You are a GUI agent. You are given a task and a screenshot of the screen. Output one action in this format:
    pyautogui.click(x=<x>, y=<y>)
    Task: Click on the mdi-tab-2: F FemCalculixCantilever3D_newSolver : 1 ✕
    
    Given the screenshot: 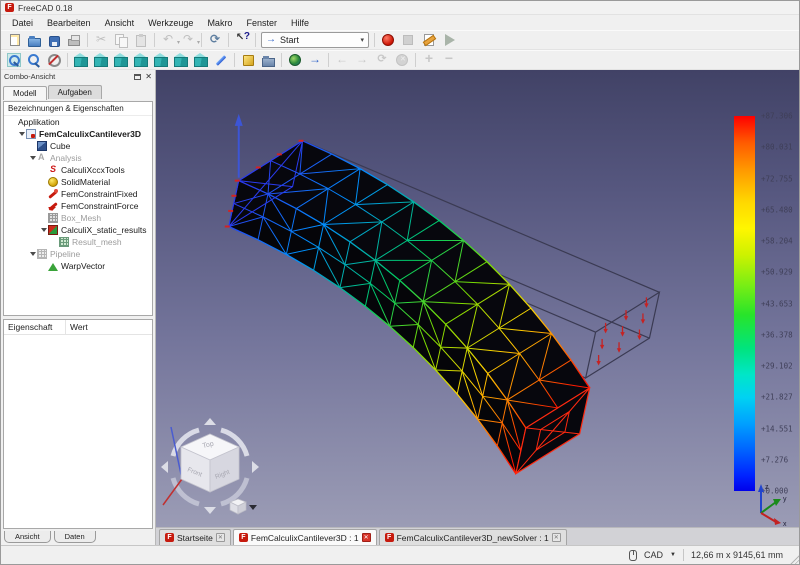 What is the action you would take?
    pyautogui.click(x=472, y=537)
    